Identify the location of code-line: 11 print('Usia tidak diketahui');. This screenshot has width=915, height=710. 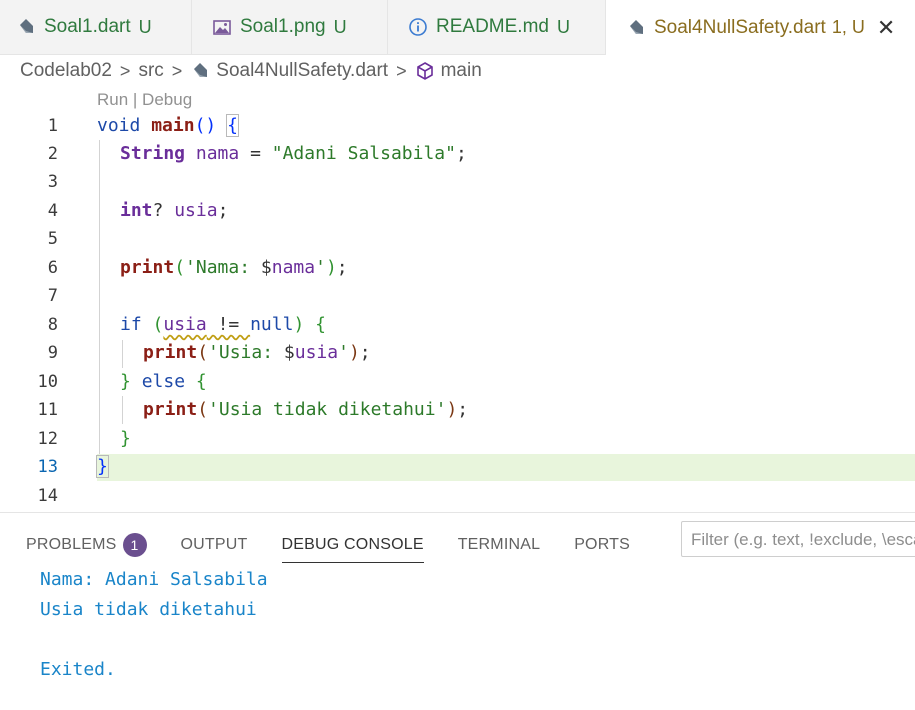
(457, 410).